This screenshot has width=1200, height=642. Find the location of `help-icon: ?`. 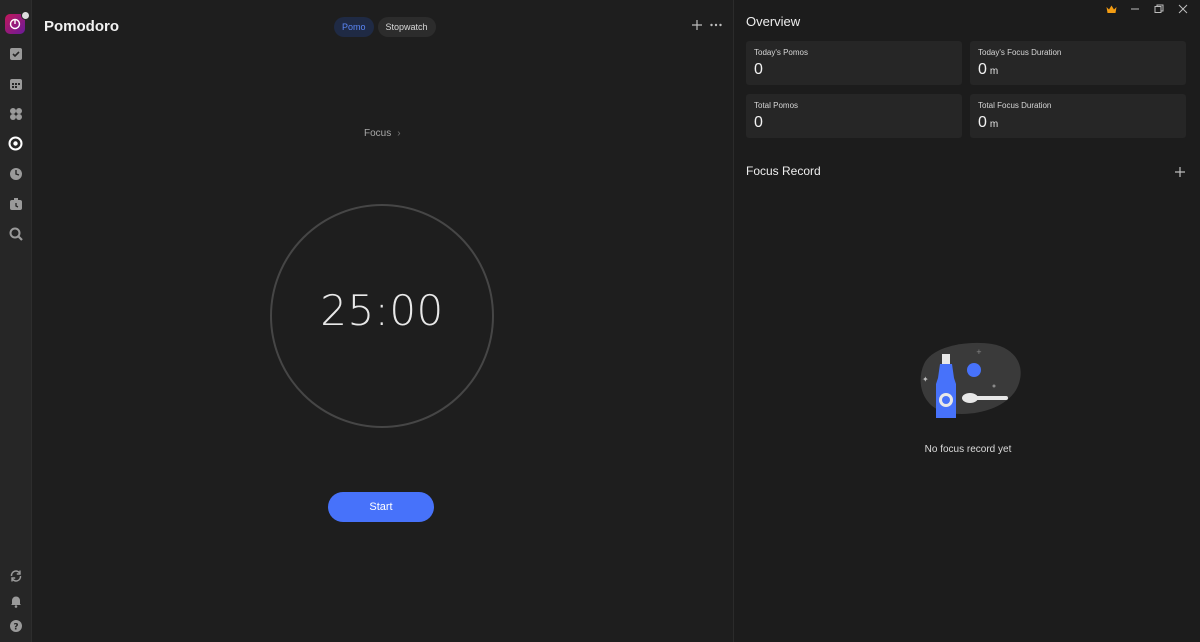

help-icon: ? is located at coordinates (15, 625).